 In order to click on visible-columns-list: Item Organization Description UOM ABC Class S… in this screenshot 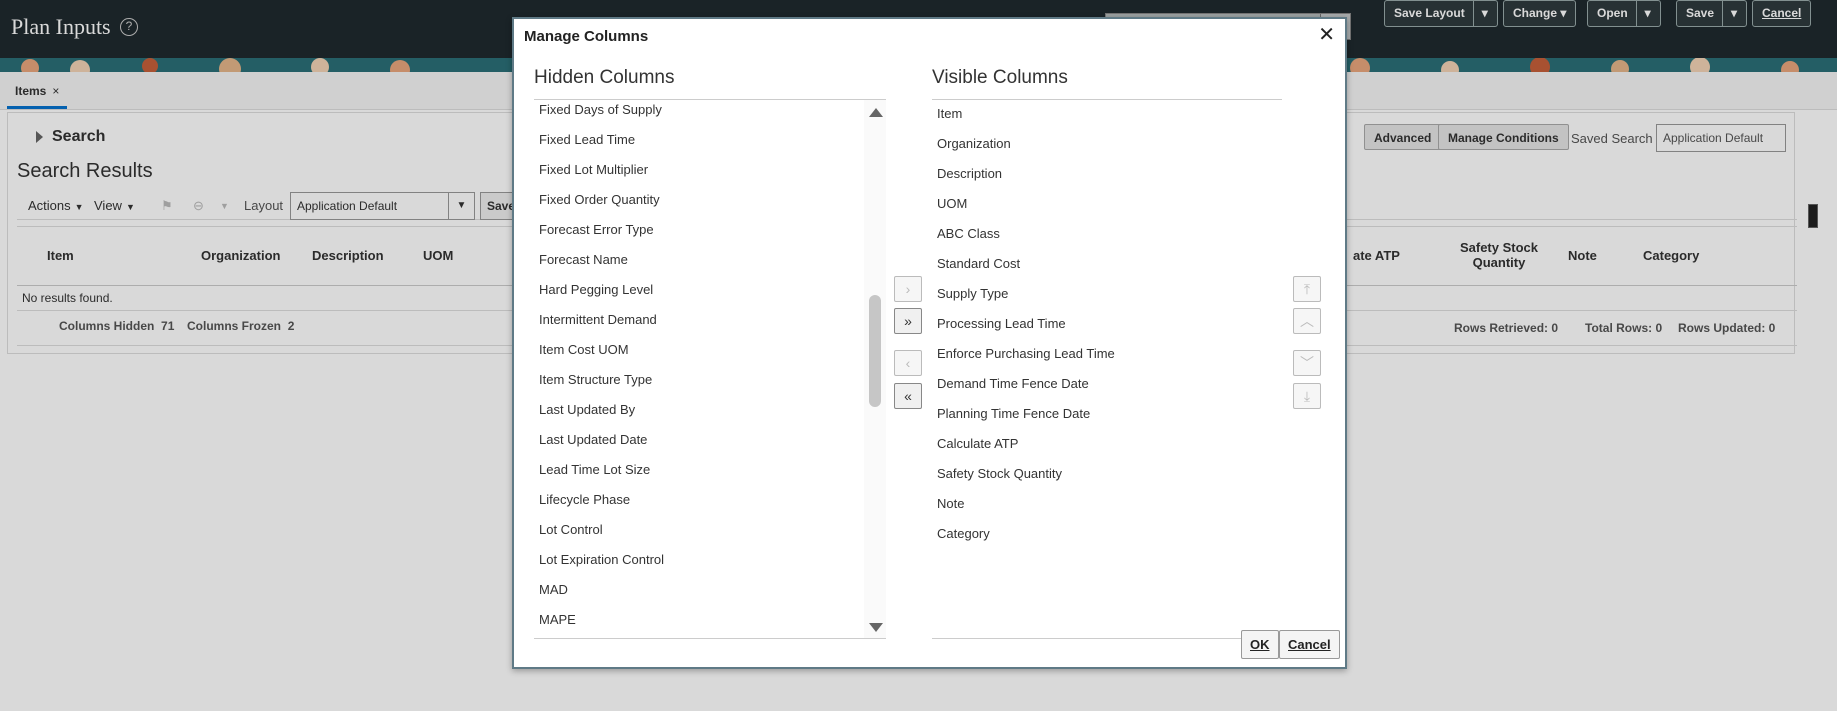, I will do `click(1107, 369)`.